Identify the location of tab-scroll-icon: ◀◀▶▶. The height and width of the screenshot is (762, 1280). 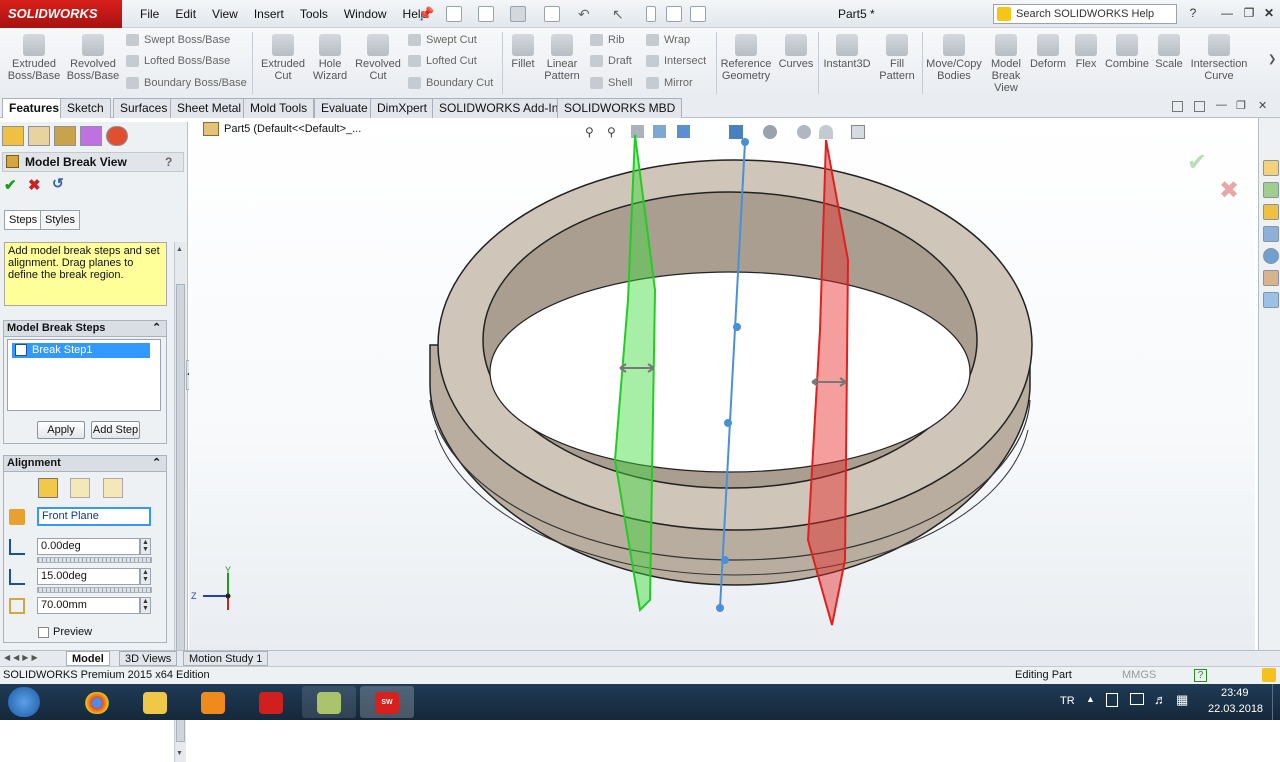
(22, 657).